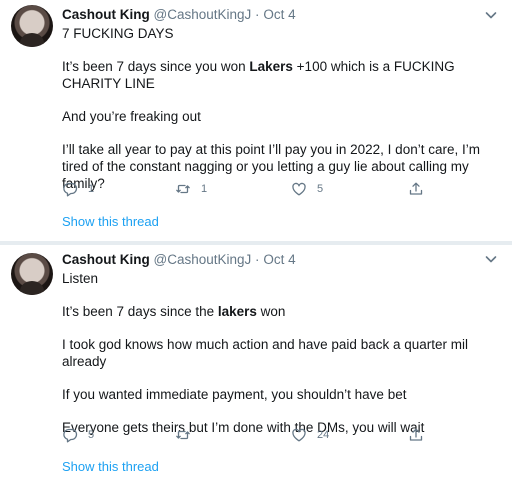  Describe the element at coordinates (174, 311) in the screenshot. I see `tweet-paragraph: It’s been 7 days since the lakers won` at that location.